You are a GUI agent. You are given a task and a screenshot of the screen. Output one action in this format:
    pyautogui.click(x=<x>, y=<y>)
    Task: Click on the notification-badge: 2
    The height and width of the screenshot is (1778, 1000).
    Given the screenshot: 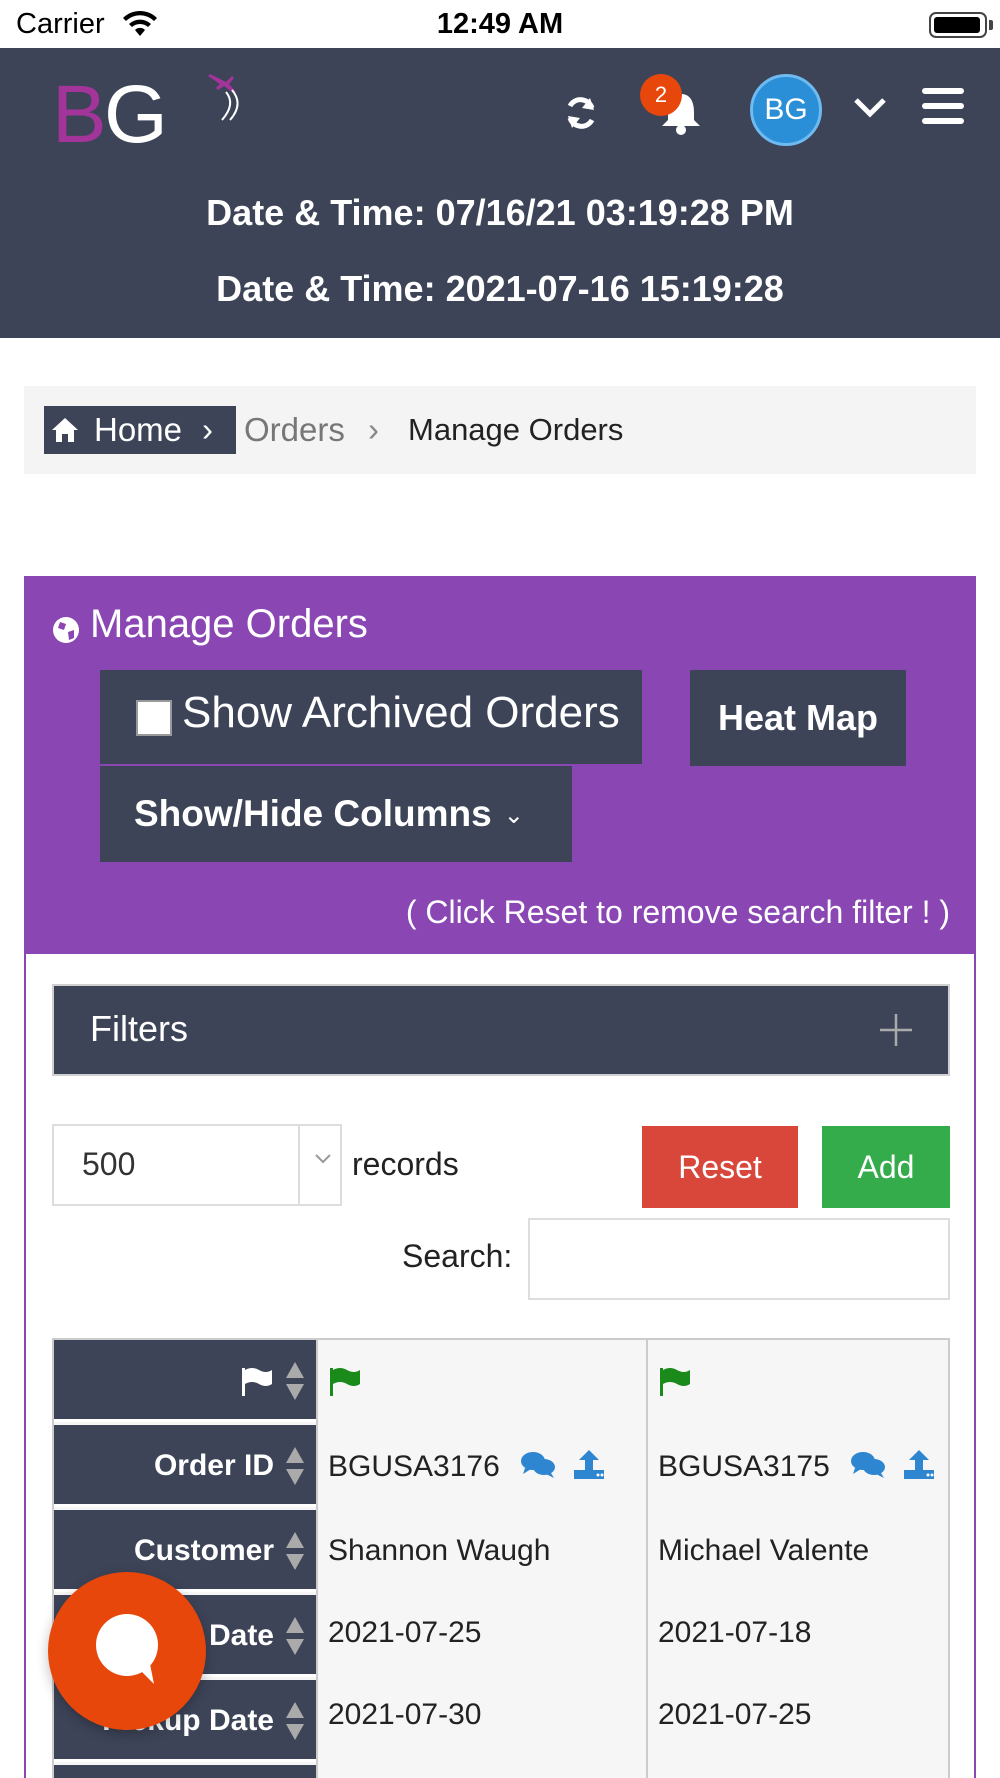 What is the action you would take?
    pyautogui.click(x=661, y=95)
    